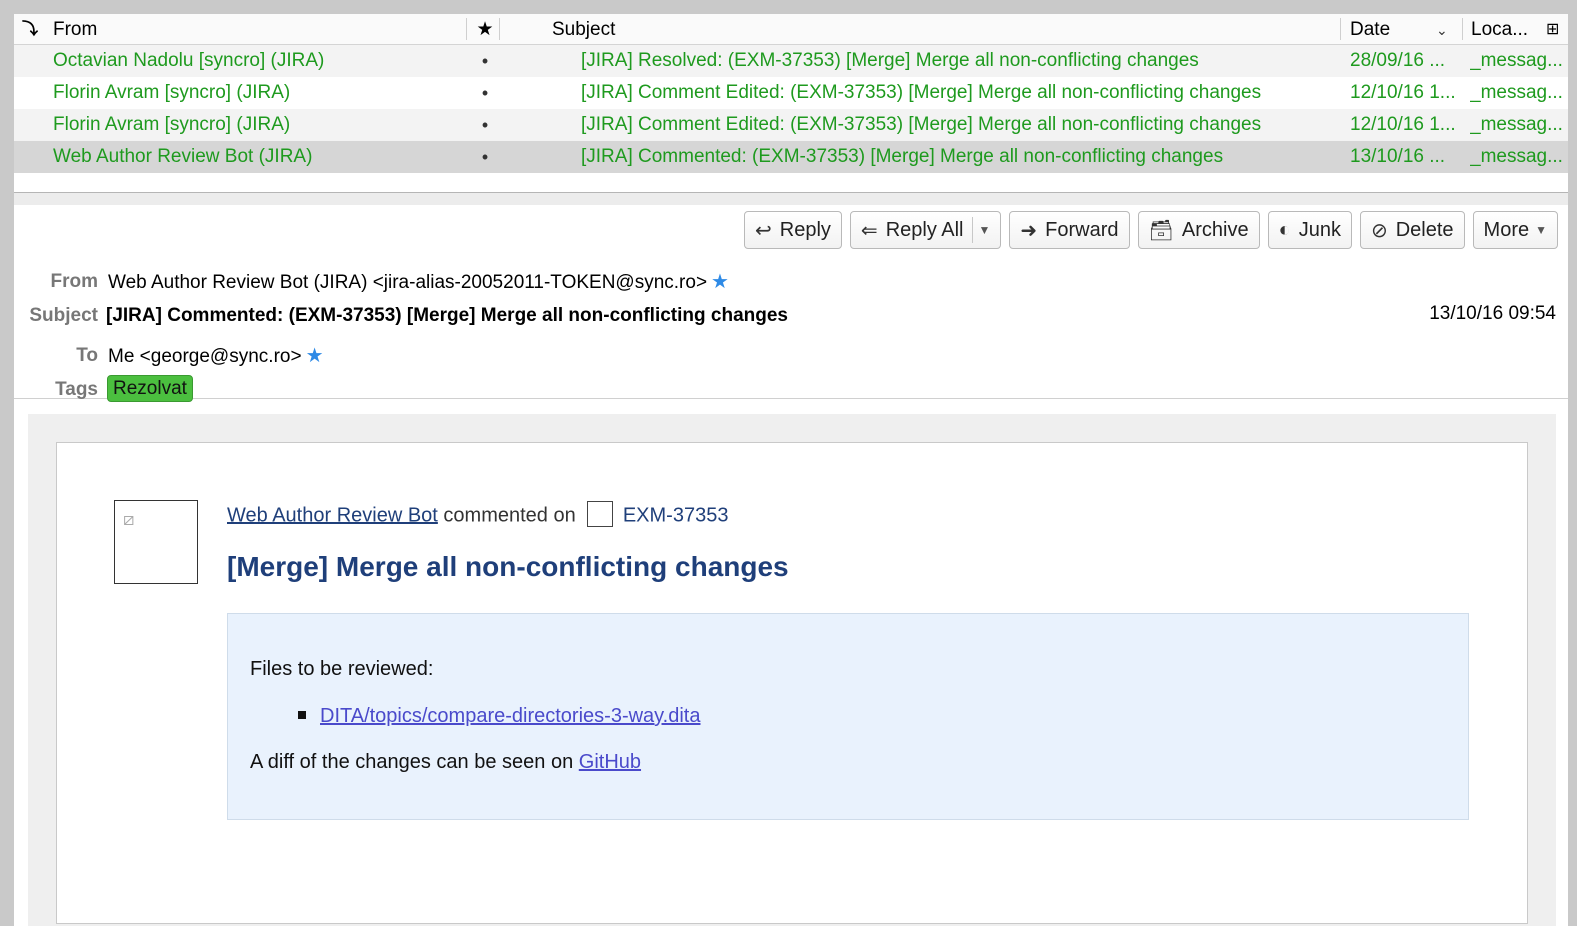 The width and height of the screenshot is (1577, 926). What do you see at coordinates (342, 669) in the screenshot?
I see `files-heading: Files to be reviewed:` at bounding box center [342, 669].